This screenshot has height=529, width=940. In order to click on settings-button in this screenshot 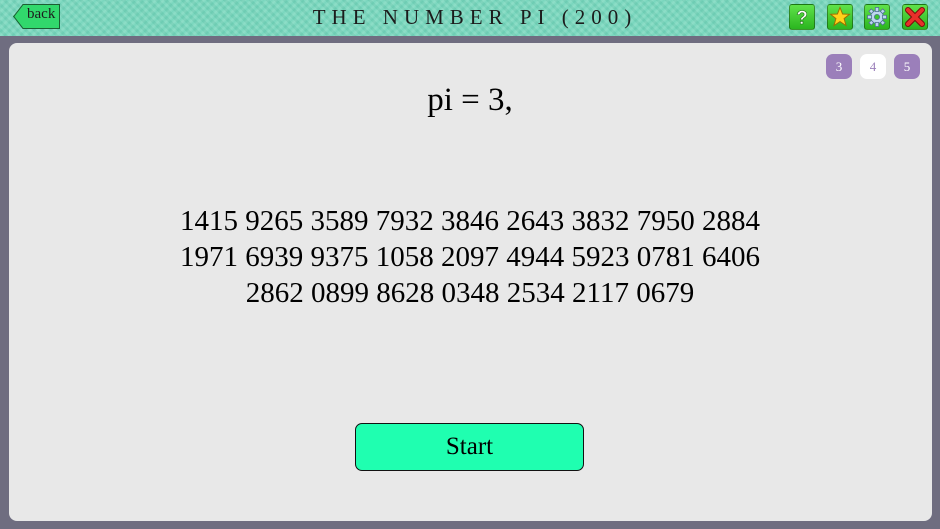, I will do `click(877, 17)`.